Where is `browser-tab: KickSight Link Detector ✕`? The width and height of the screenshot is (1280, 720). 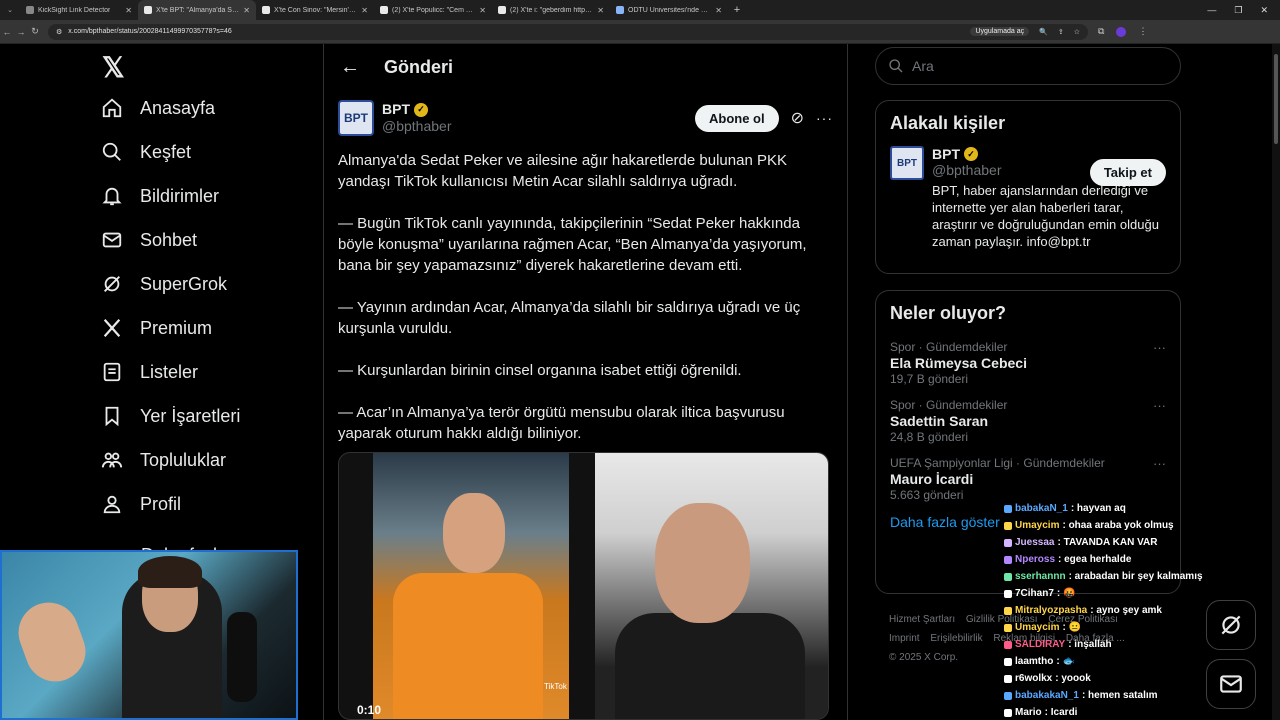 browser-tab: KickSight Link Detector ✕ is located at coordinates (79, 10).